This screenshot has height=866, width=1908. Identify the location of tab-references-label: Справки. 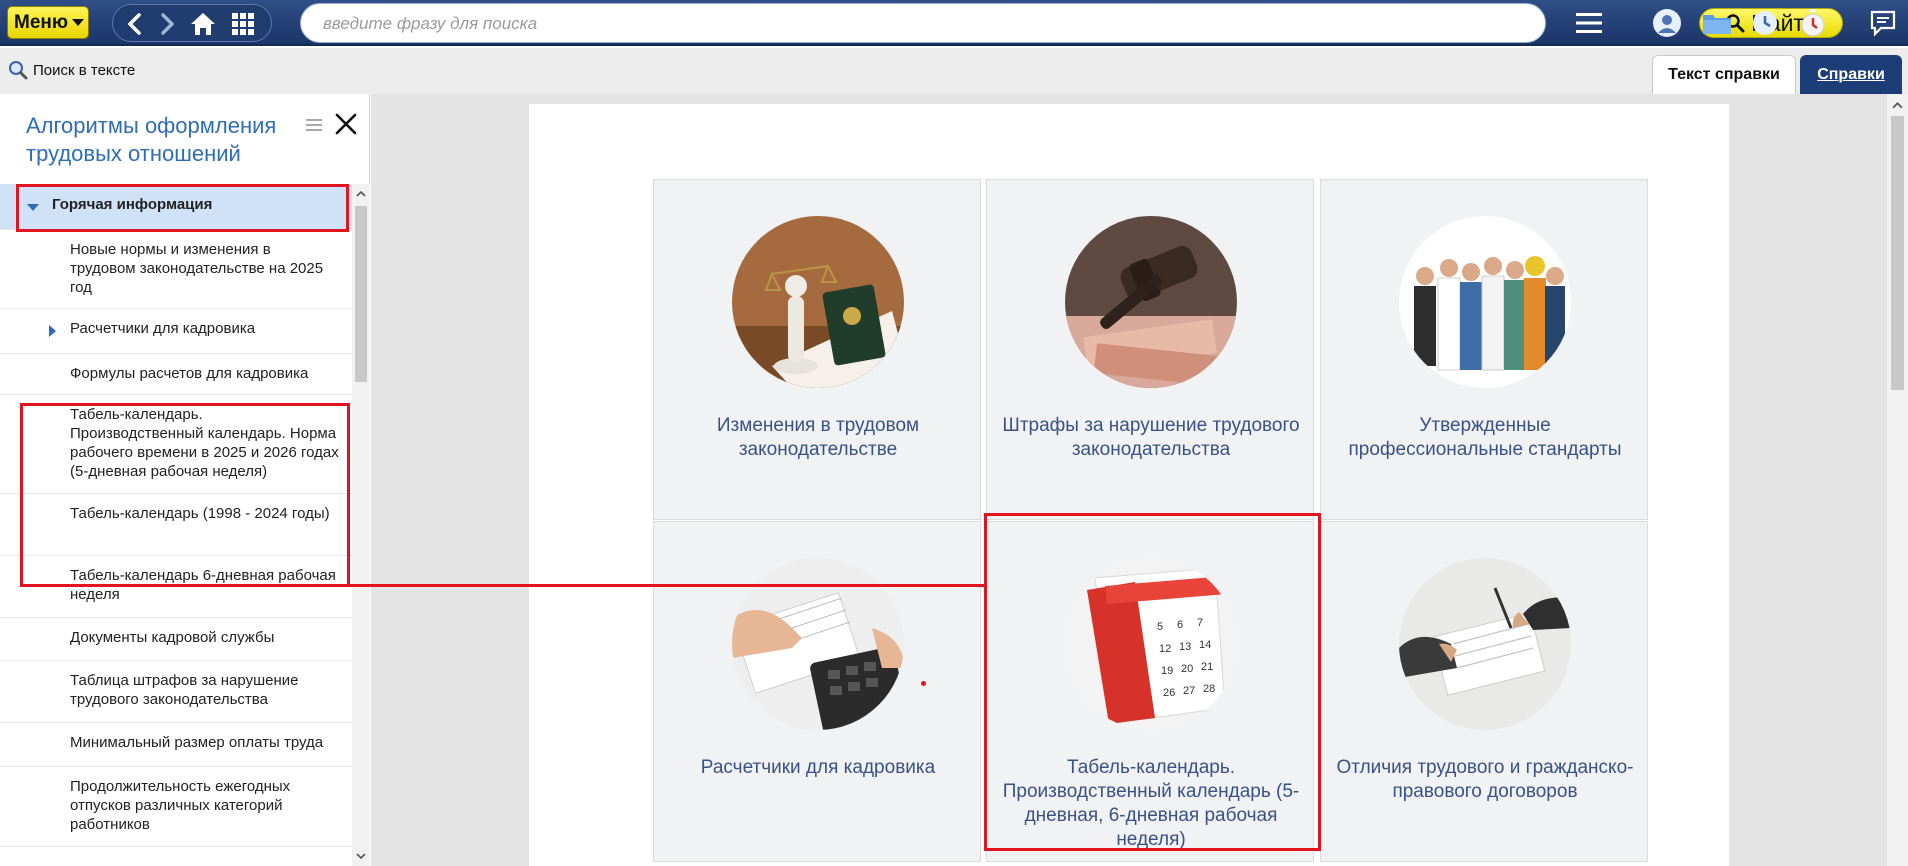
(1851, 74).